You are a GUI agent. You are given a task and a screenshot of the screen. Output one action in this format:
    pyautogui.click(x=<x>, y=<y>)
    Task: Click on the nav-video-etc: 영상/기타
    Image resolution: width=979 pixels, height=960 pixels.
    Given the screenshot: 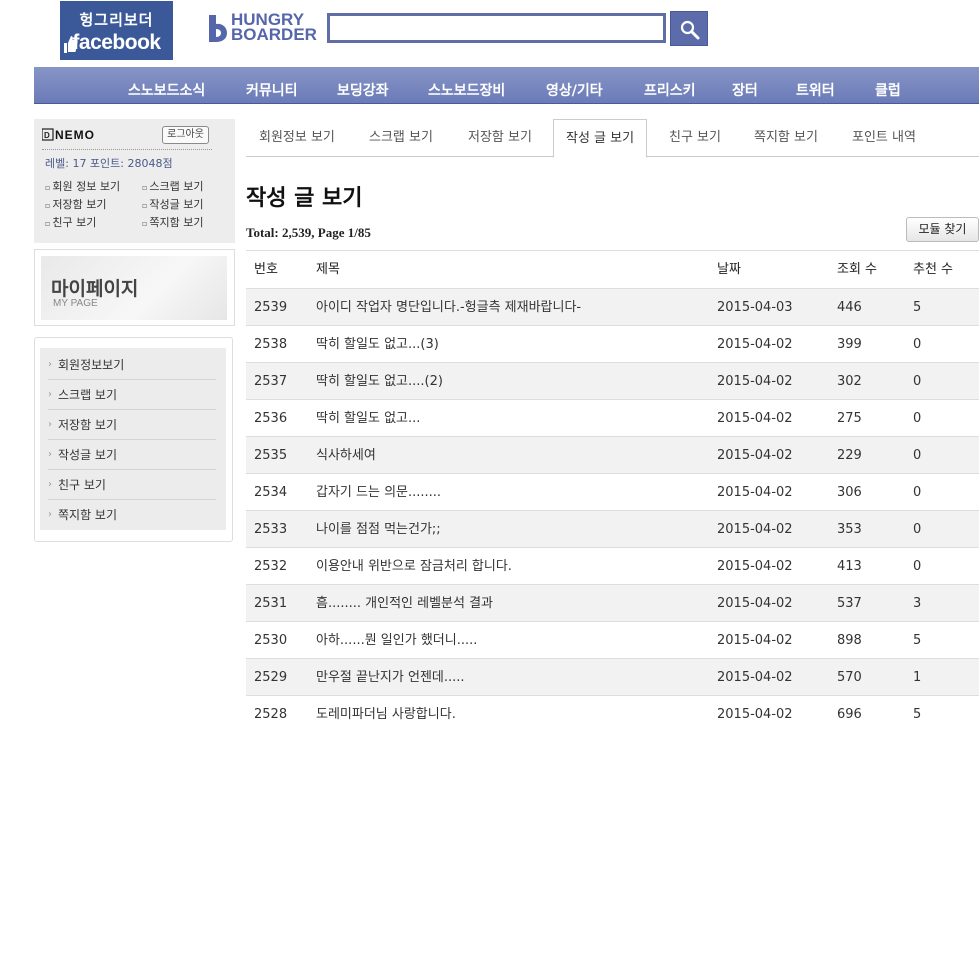 What is the action you would take?
    pyautogui.click(x=574, y=90)
    